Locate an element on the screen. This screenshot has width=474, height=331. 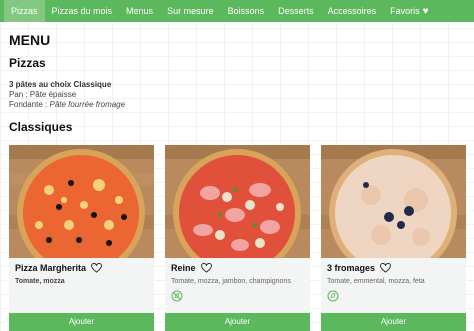
product-name: 3 fromages is located at coordinates (351, 268).